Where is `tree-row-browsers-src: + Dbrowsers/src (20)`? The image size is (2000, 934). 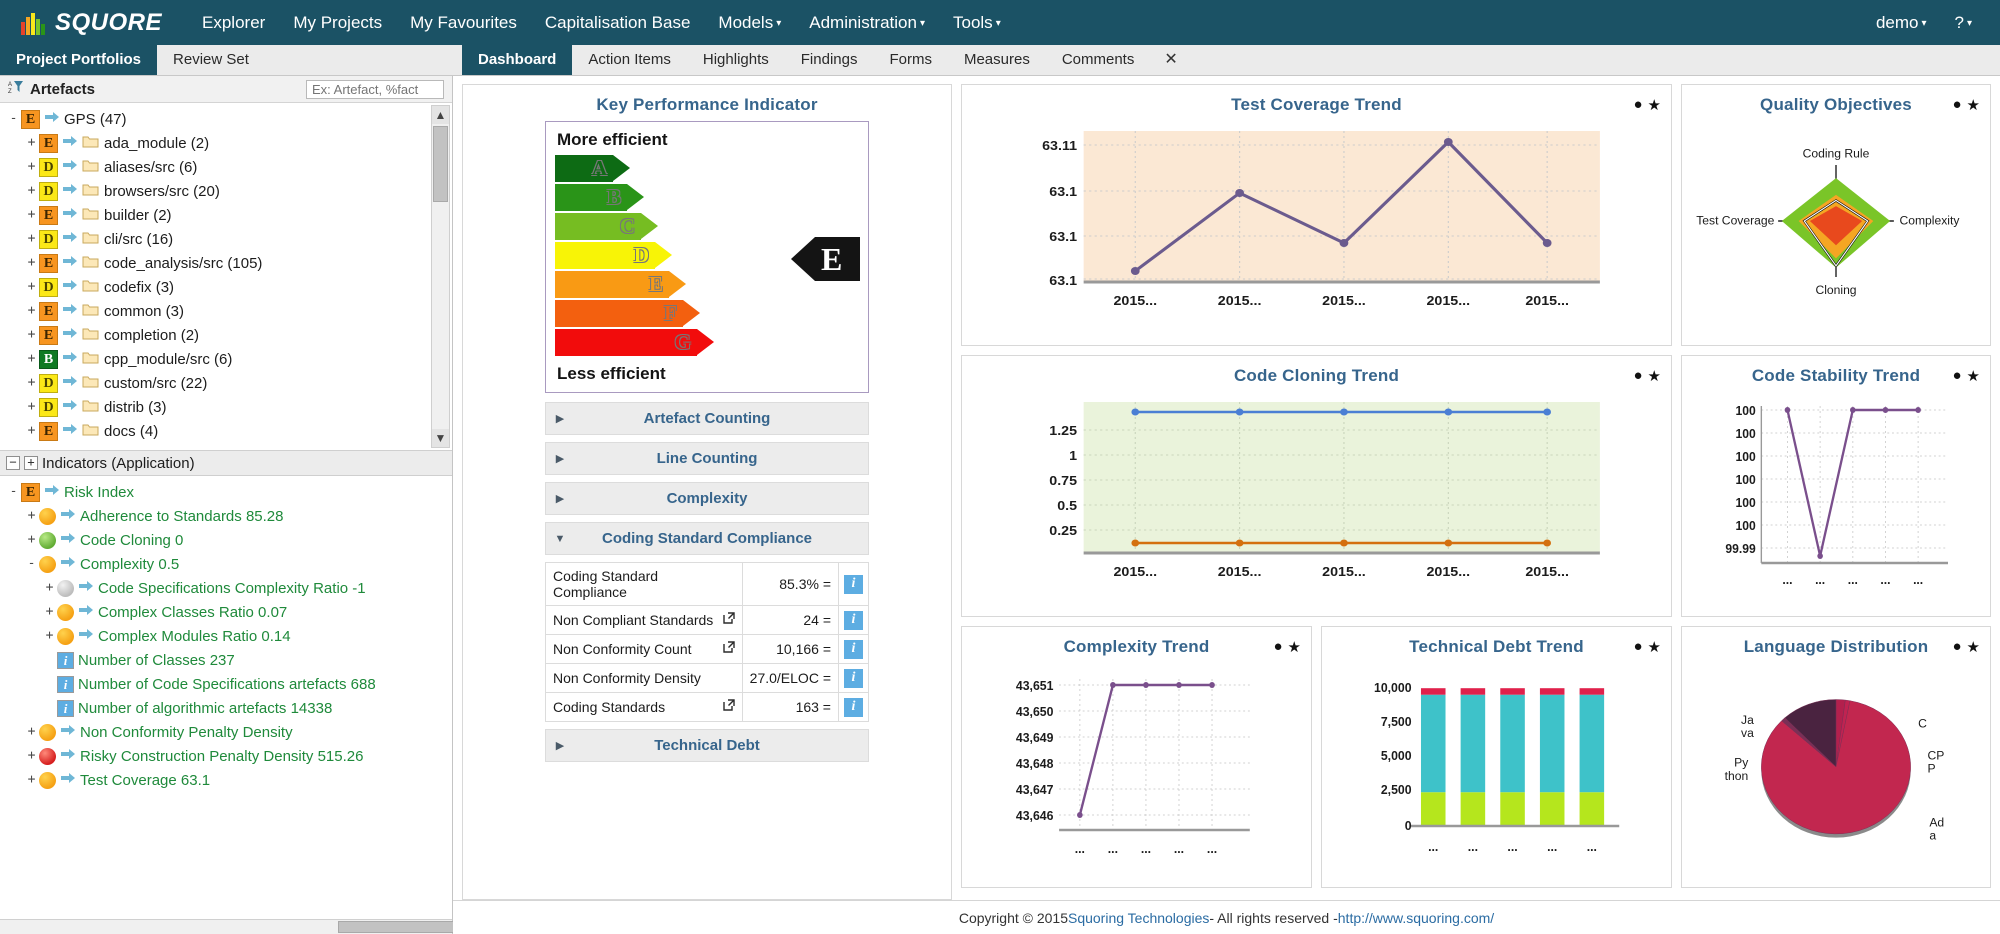 tree-row-browsers-src: + Dbrowsers/src (20) is located at coordinates (226, 191).